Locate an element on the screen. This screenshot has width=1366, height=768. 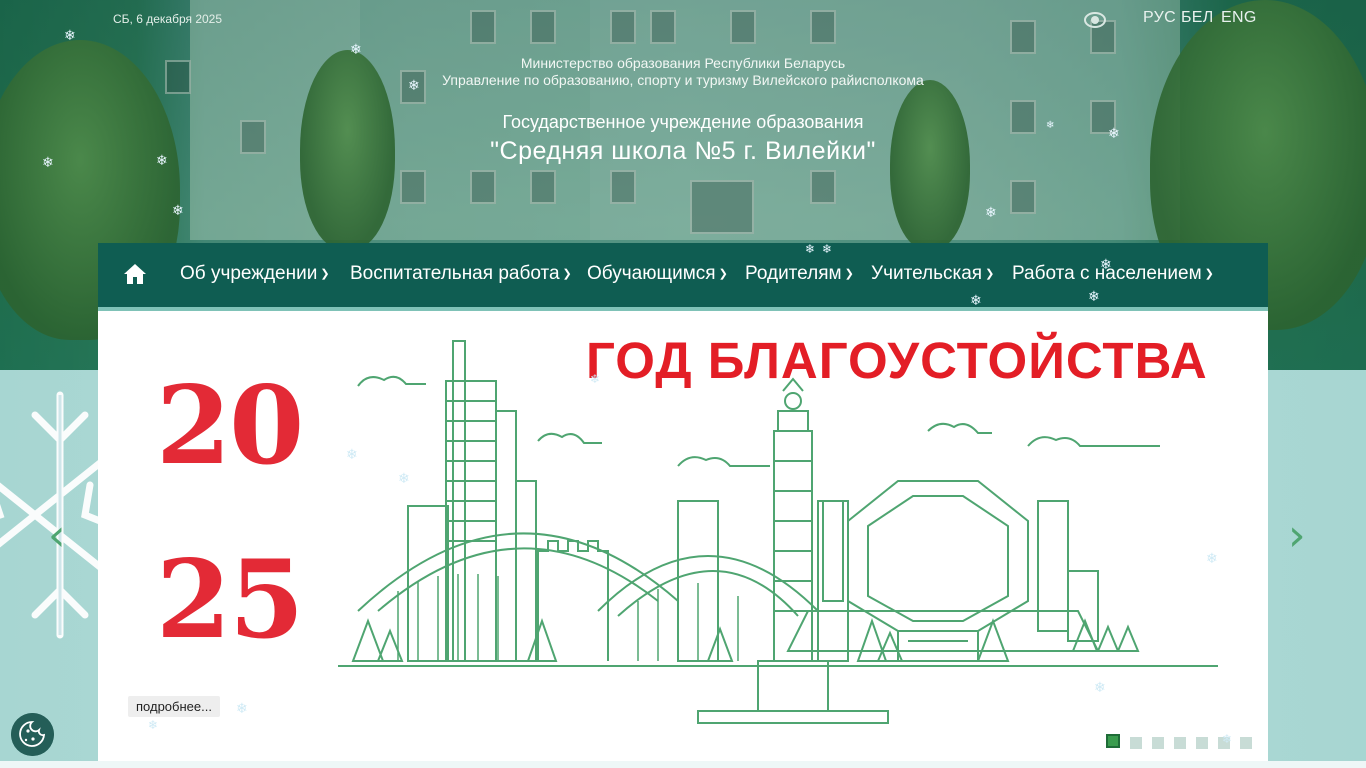
lang-bel-link: БЕЛ is located at coordinates (1197, 18).